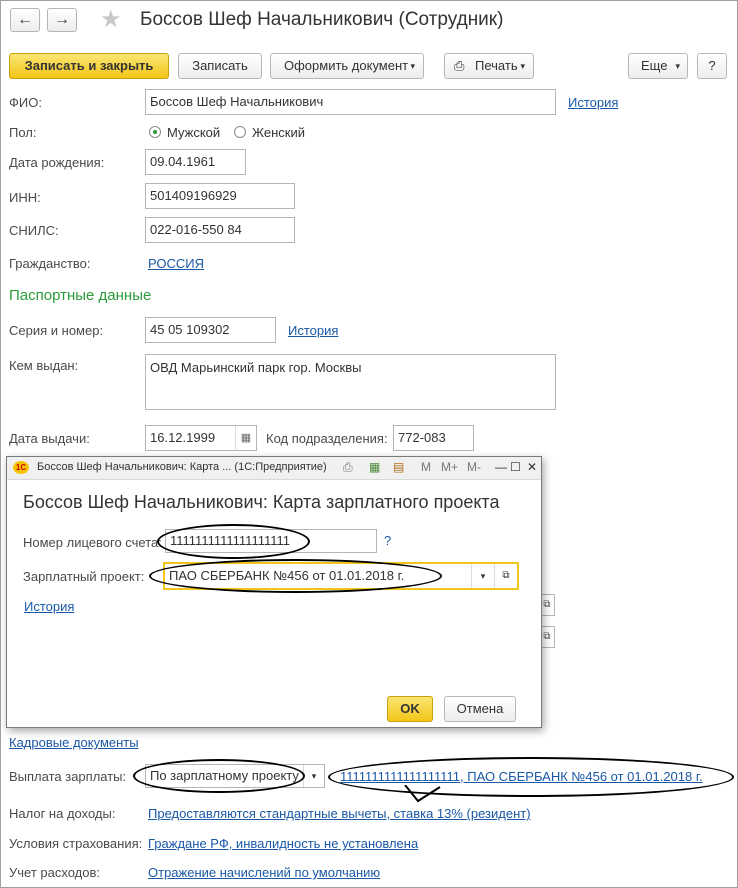 The image size is (738, 888). Describe the element at coordinates (313, 330) in the screenshot. I see `passport-history-link: История` at that location.